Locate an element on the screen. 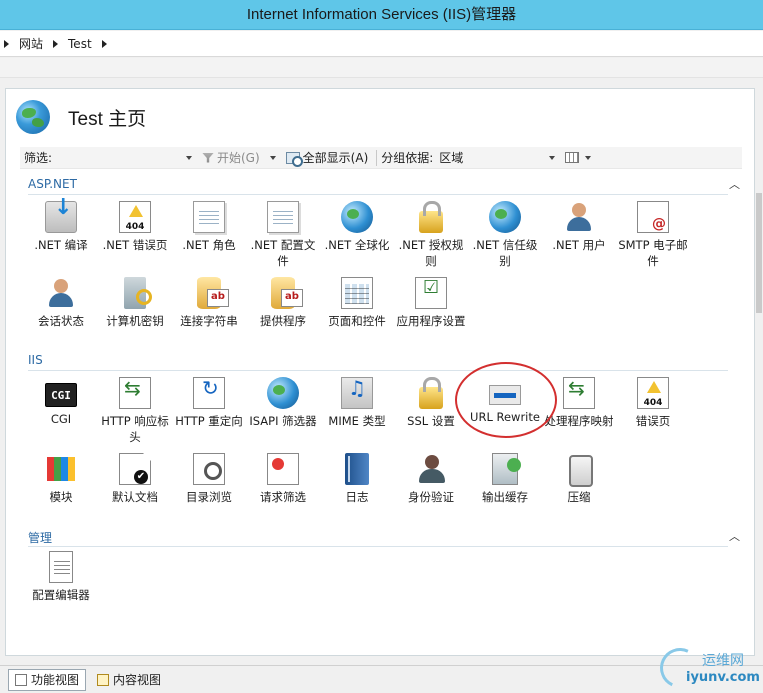  download-icon is located at coordinates (61, 216).